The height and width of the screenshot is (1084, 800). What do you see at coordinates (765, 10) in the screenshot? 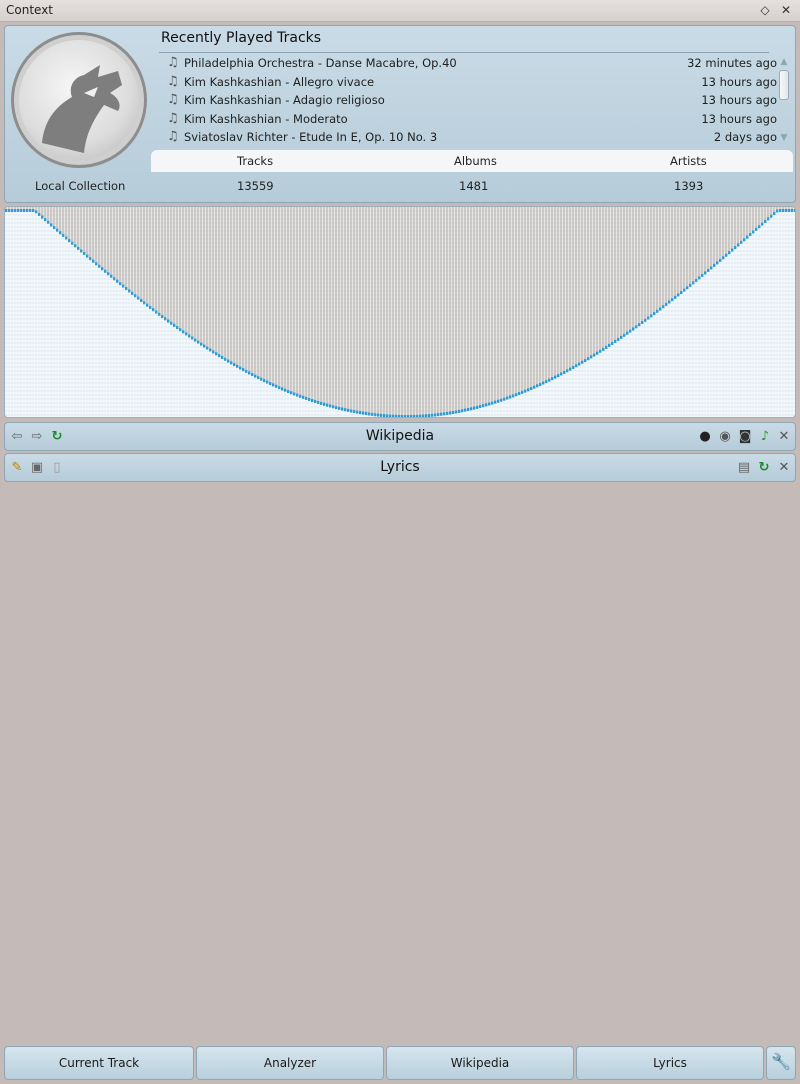
I see `restore-icon: ◇` at bounding box center [765, 10].